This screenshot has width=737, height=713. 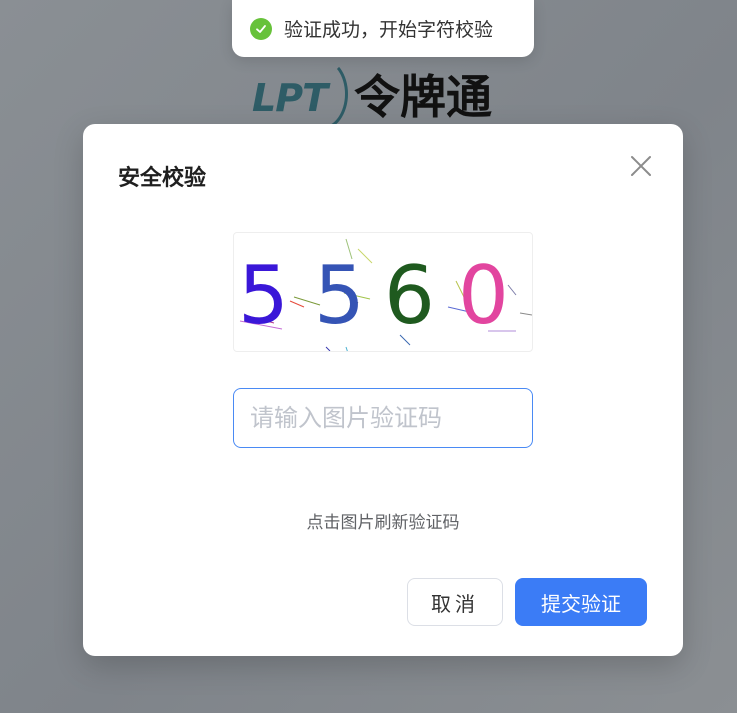 I want to click on captcha-char-3: 6, so click(x=409, y=295).